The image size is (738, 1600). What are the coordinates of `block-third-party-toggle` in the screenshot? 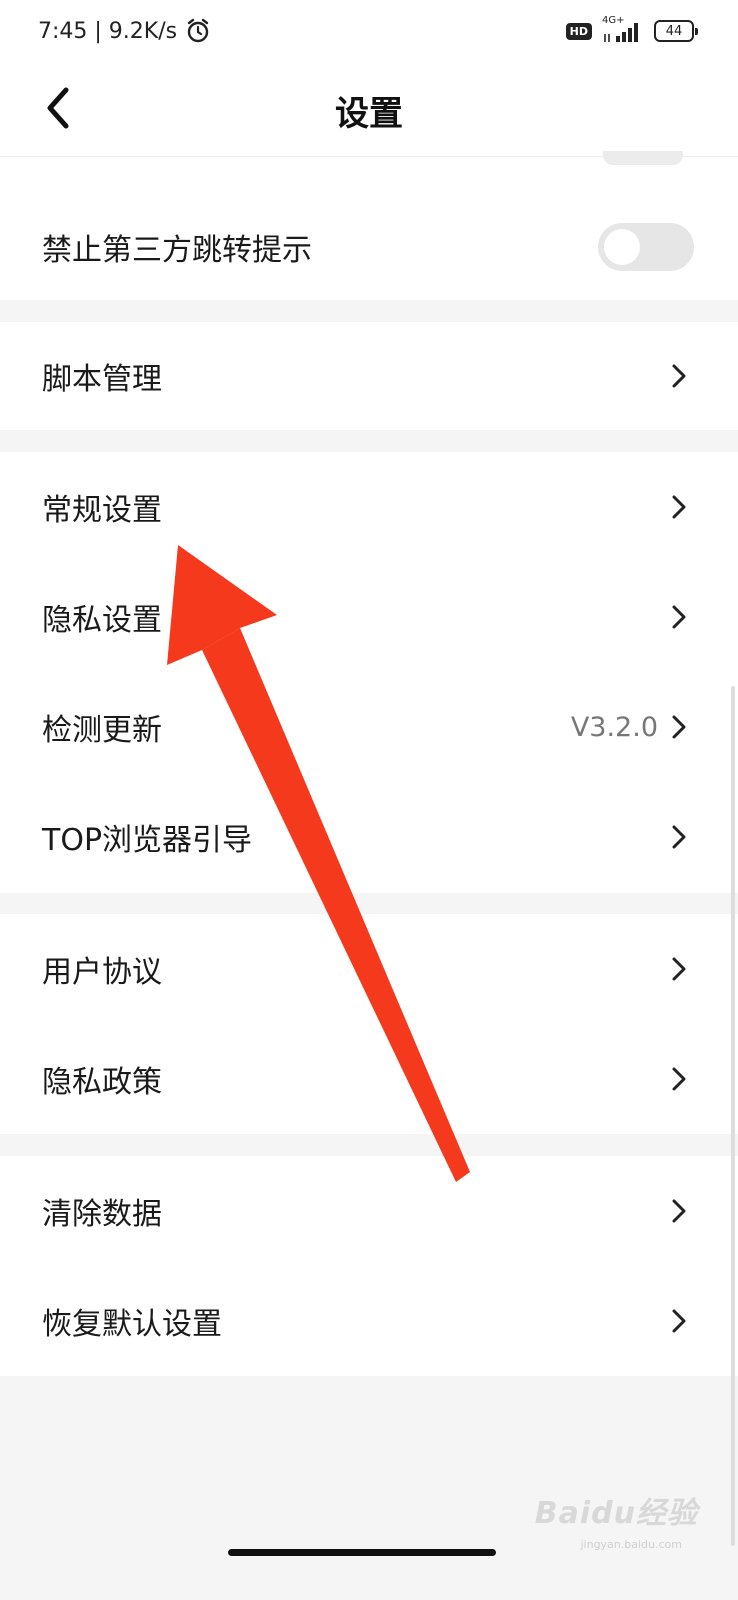 It's located at (646, 246).